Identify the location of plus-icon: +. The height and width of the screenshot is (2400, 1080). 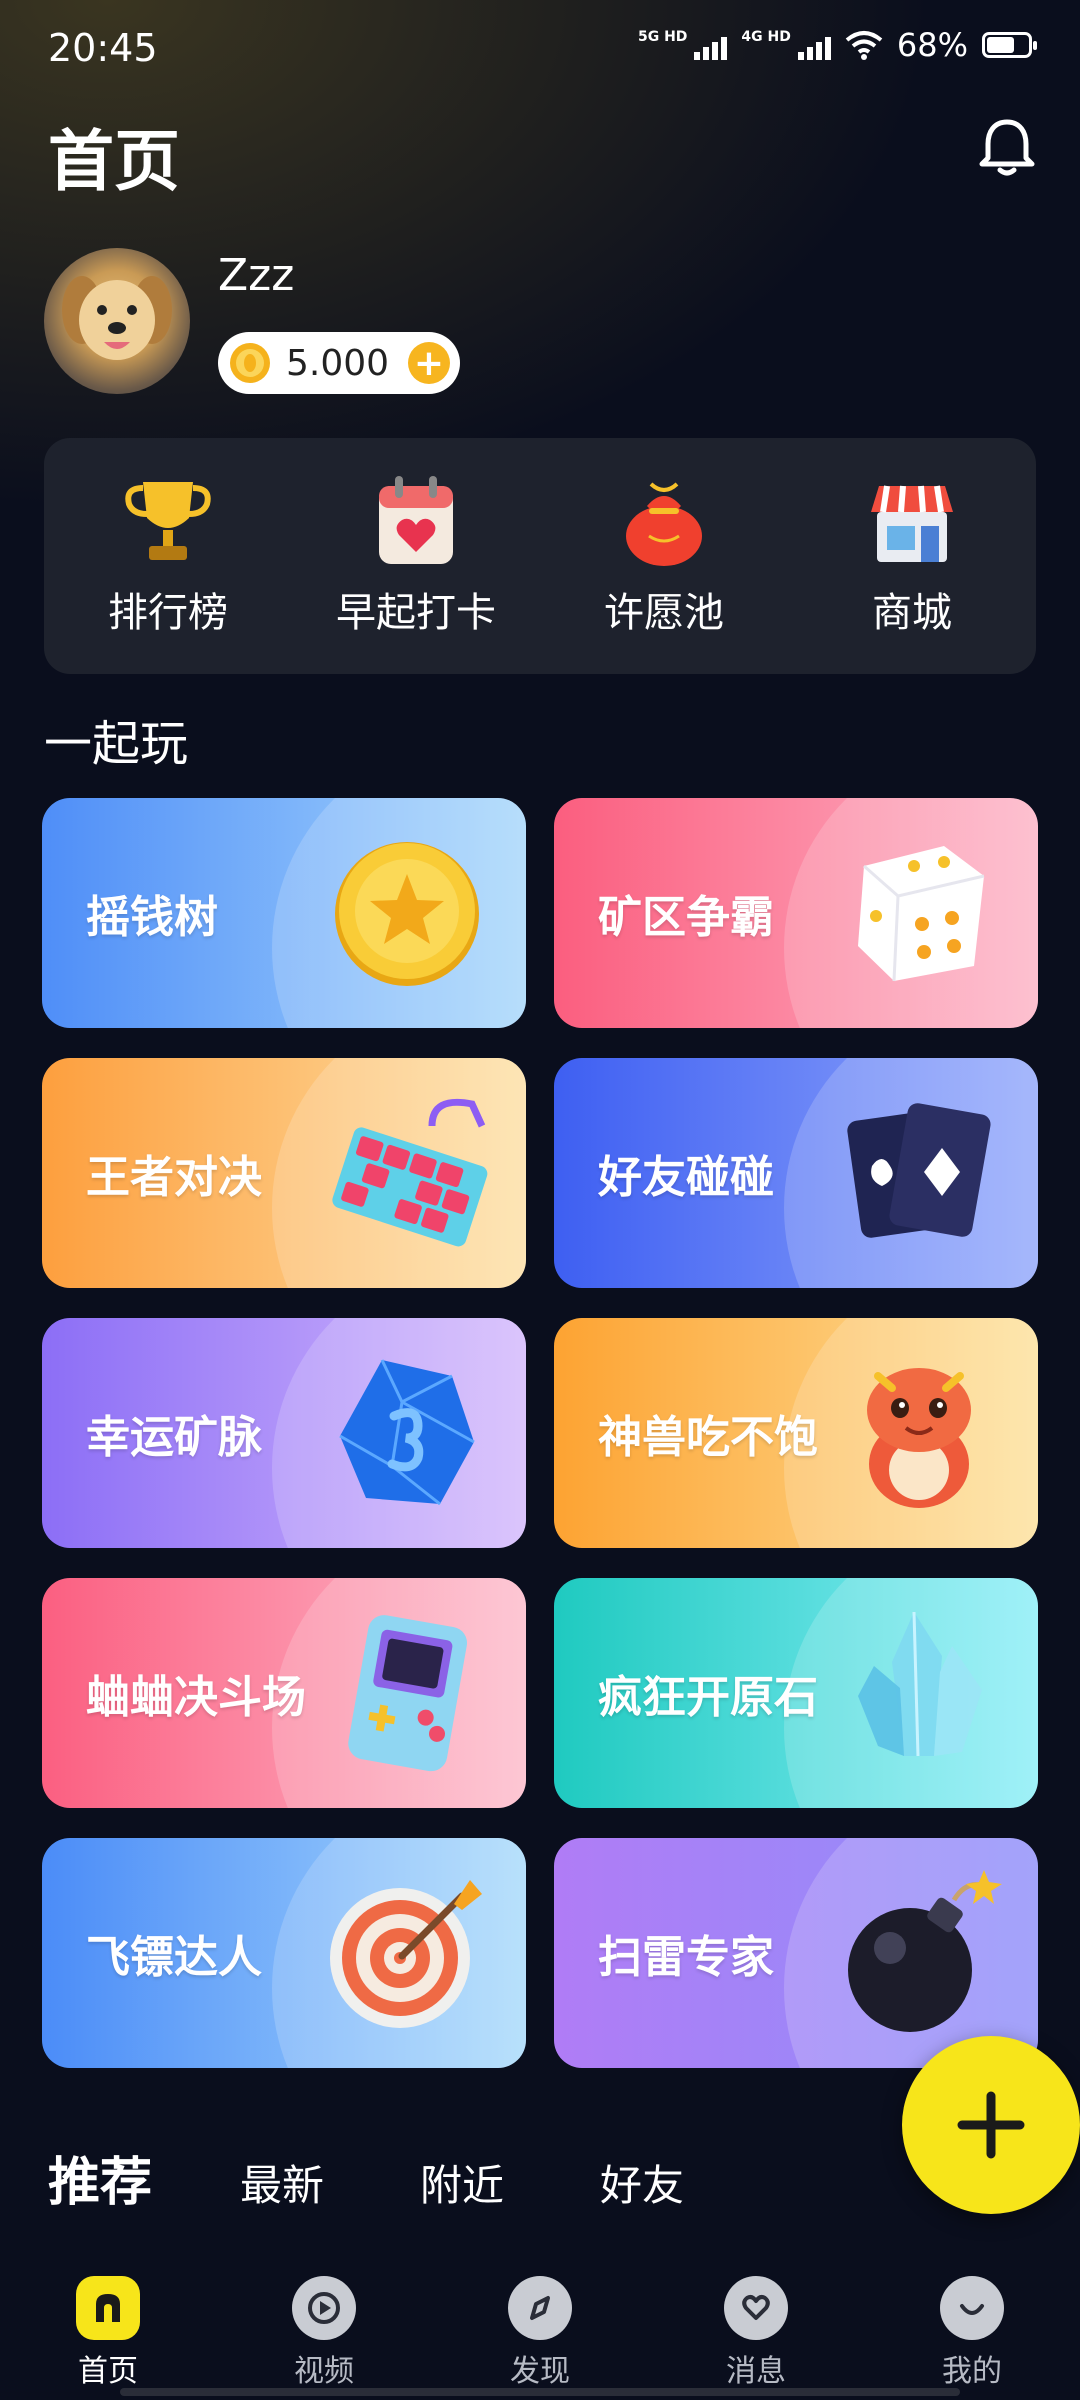
(429, 363).